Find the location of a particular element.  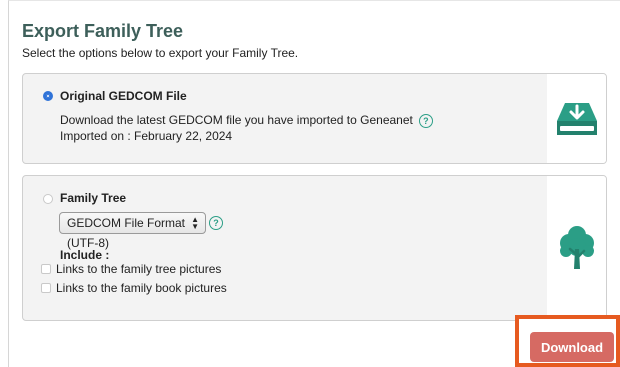

original-gedcom-radio is located at coordinates (48, 96).